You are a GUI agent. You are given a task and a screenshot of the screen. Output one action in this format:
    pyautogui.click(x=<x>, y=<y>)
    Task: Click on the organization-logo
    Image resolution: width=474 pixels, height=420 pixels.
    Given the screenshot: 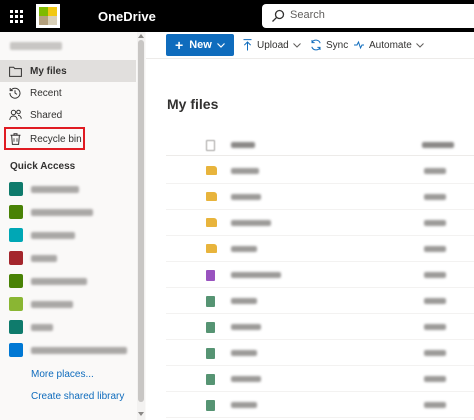 What is the action you would take?
    pyautogui.click(x=48, y=16)
    